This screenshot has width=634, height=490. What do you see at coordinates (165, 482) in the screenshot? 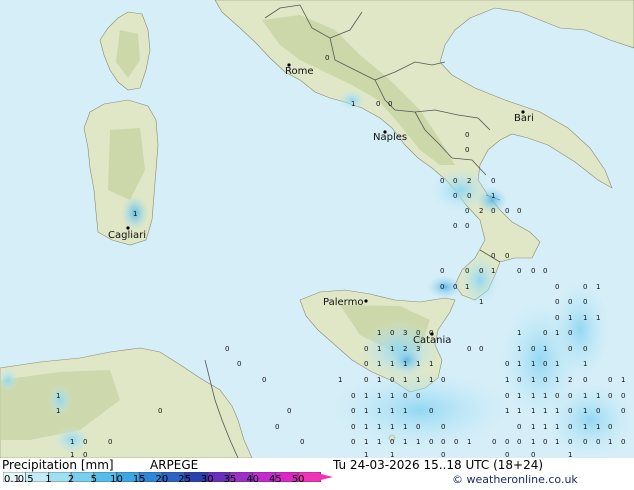
I see `scale-ticks: 0.1 0.5 1 2 5 10 15 20 25 30 35 40 45 50` at bounding box center [165, 482].